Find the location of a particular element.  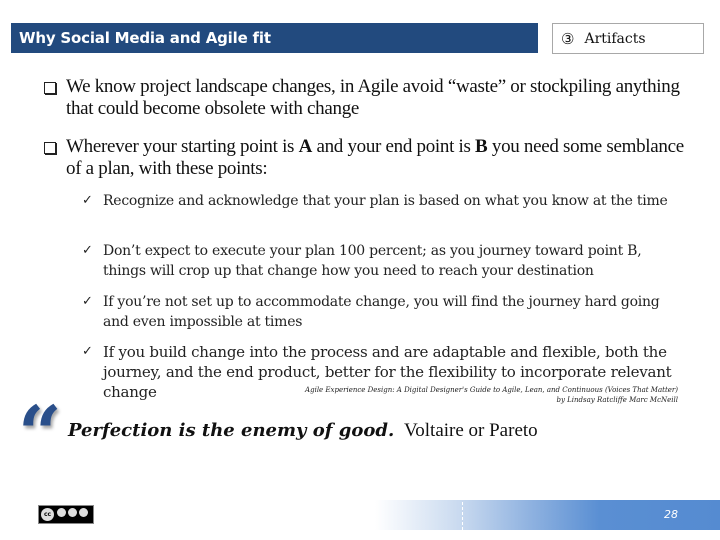

quotation-mark-icon: “ is located at coordinates (40, 433).